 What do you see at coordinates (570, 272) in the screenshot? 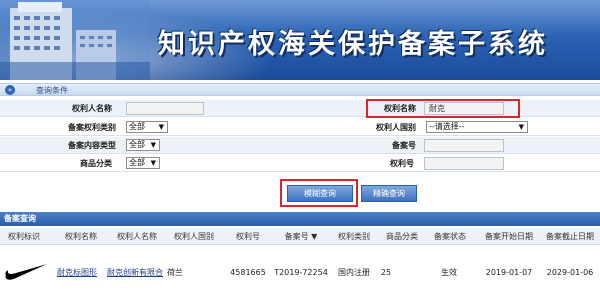
I see `cell-end-date: 2029-01-06` at bounding box center [570, 272].